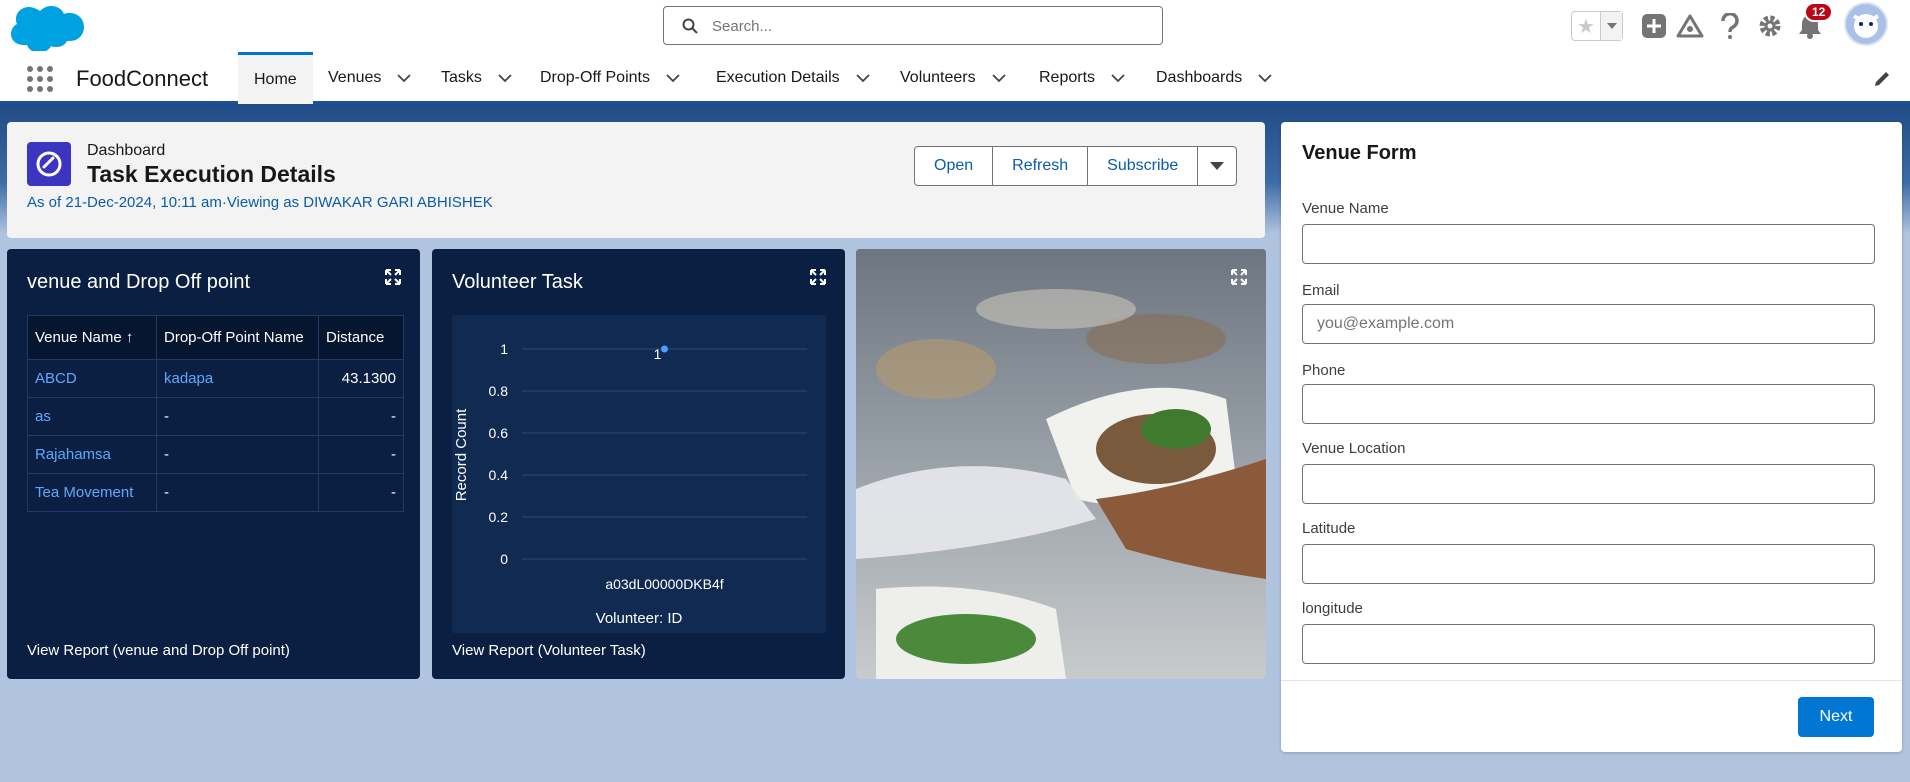  I want to click on edit-nav-pencil-icon, so click(1882, 79).